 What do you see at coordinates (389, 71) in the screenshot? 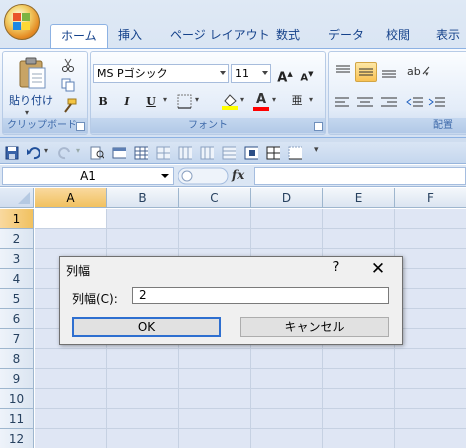
I see `align-bottom-icon` at bounding box center [389, 71].